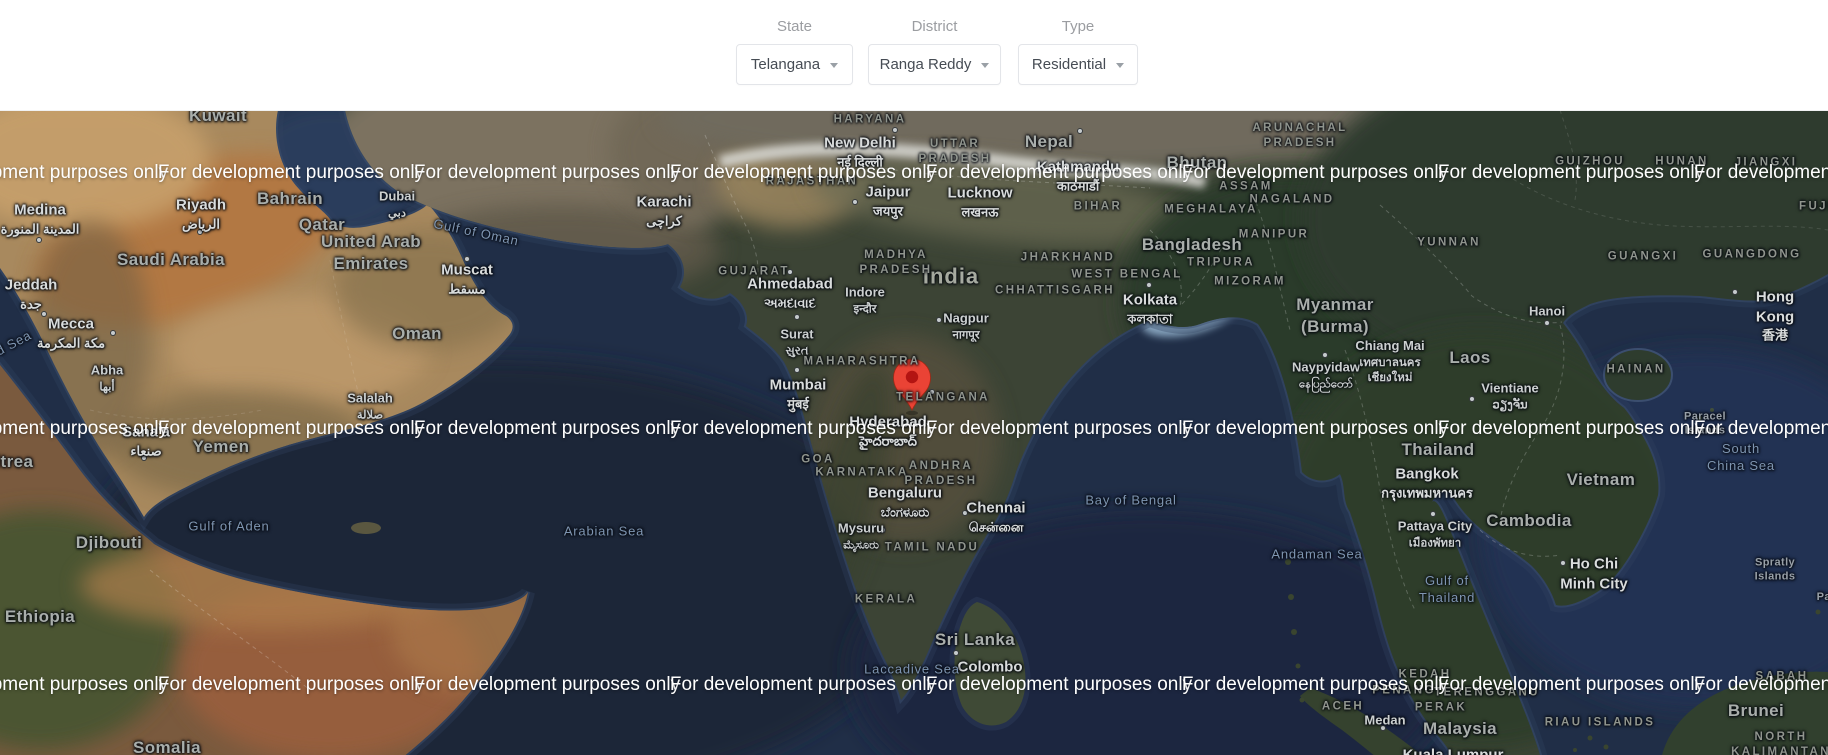  I want to click on filter-group-district: District Ranga Reddy, so click(934, 51).